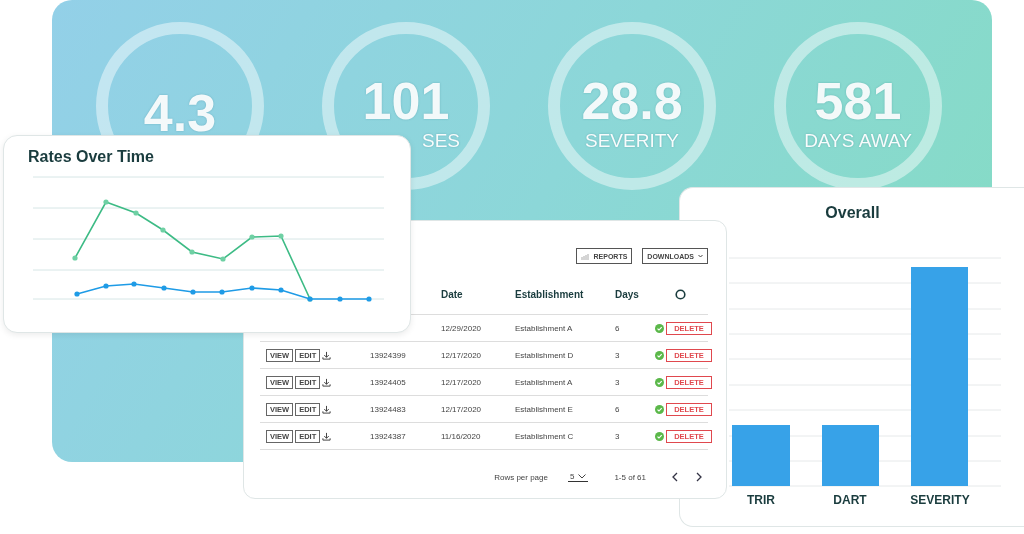  Describe the element at coordinates (761, 500) in the screenshot. I see `axis-label: TRIR` at that location.